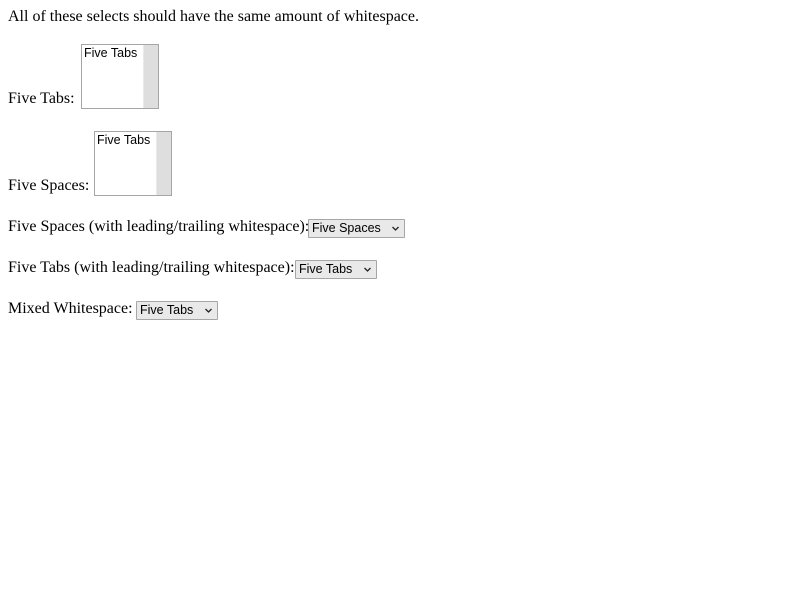  Describe the element at coordinates (120, 76) in the screenshot. I see `five-tabs-listbox: Five Tabs` at that location.